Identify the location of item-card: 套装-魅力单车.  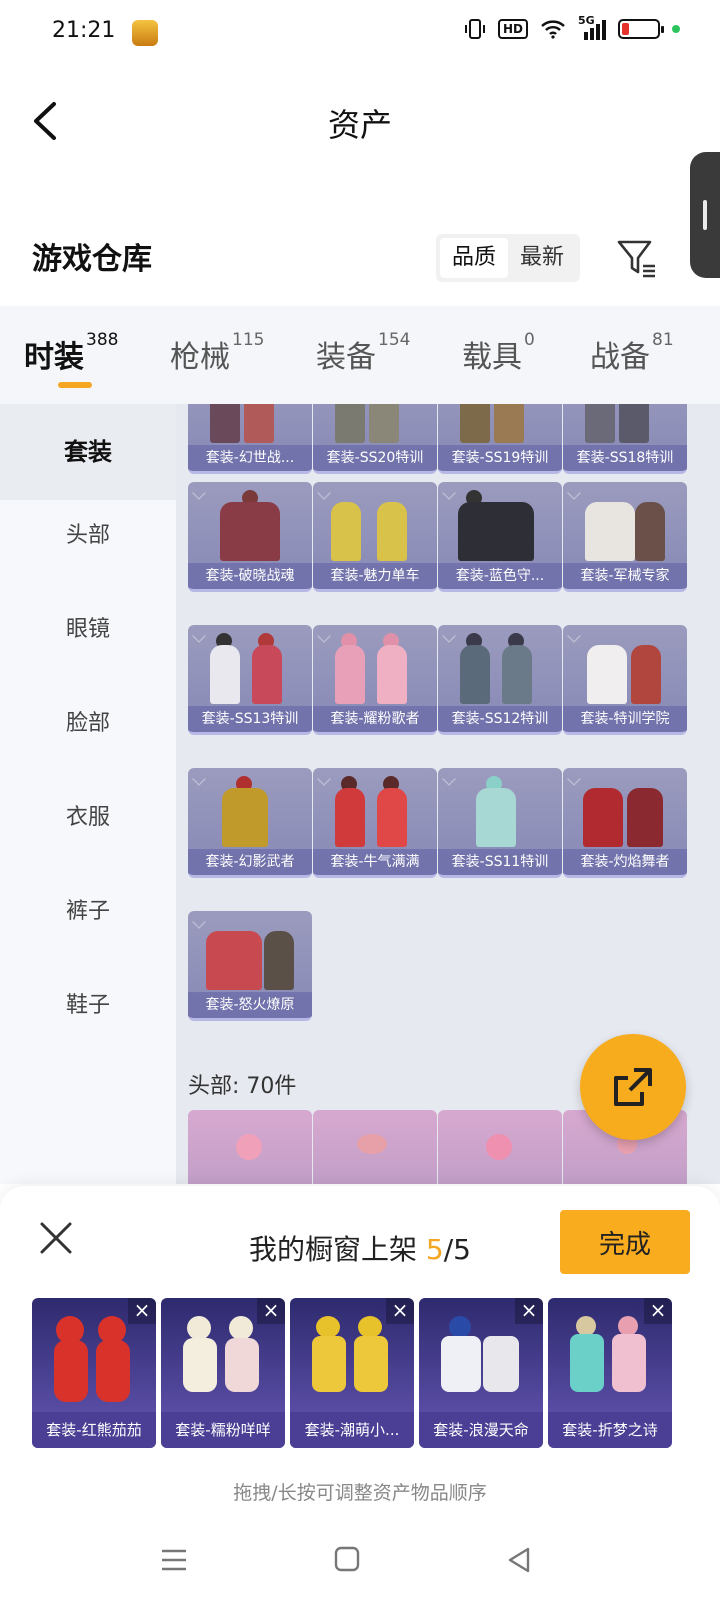
(375, 537).